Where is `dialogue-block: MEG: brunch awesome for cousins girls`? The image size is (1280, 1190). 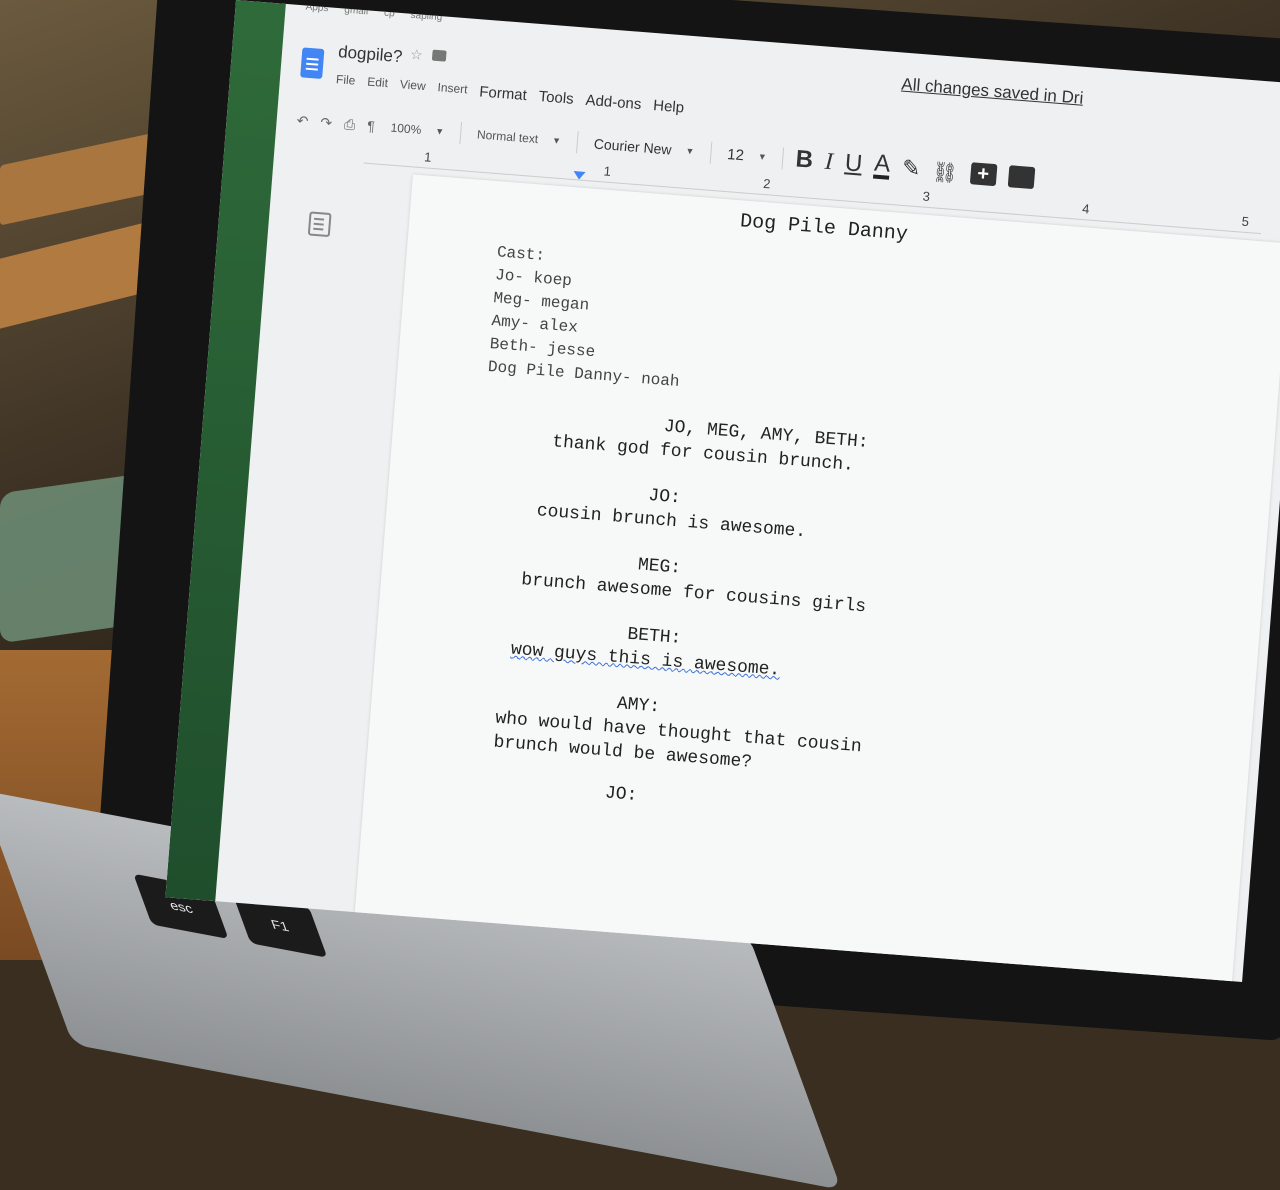
dialogue-block: MEG: brunch awesome for cousins girls is located at coordinates (823, 575).